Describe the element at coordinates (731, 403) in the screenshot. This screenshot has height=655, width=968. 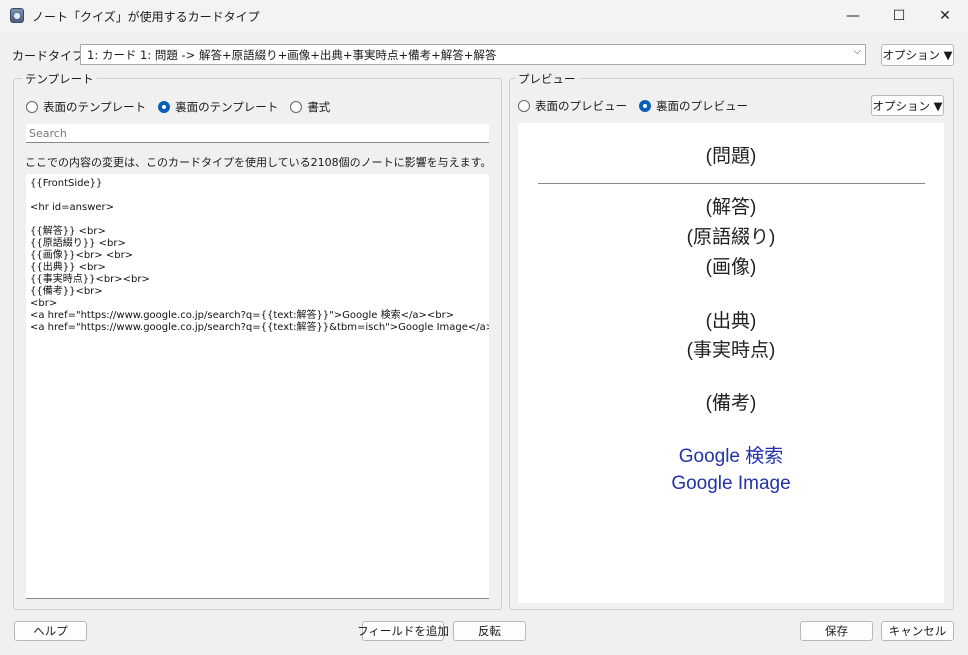
I see `preview-remarks: (備考)` at that location.